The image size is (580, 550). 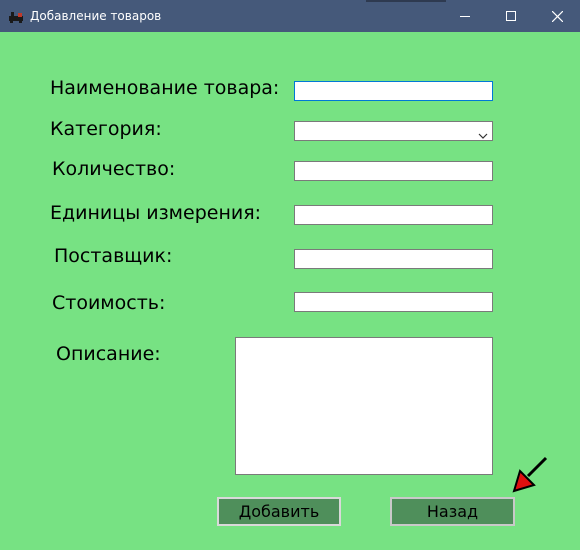 I want to click on supplier-input, so click(x=393, y=259).